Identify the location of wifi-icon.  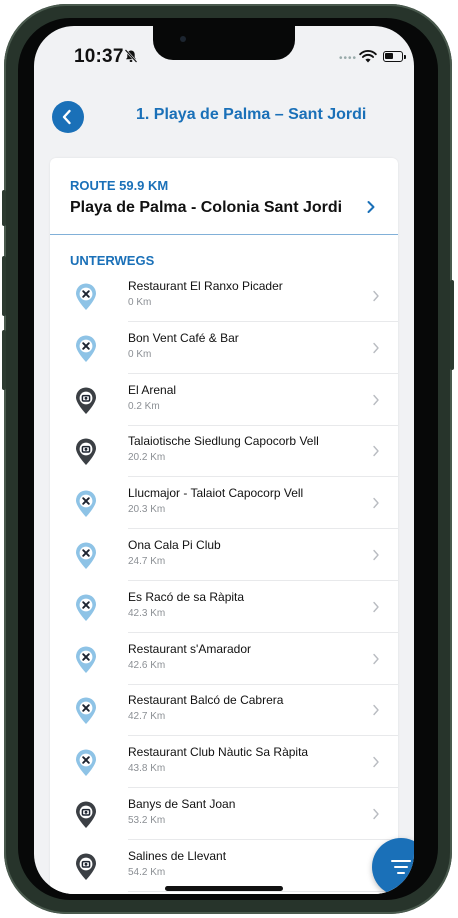
(368, 56).